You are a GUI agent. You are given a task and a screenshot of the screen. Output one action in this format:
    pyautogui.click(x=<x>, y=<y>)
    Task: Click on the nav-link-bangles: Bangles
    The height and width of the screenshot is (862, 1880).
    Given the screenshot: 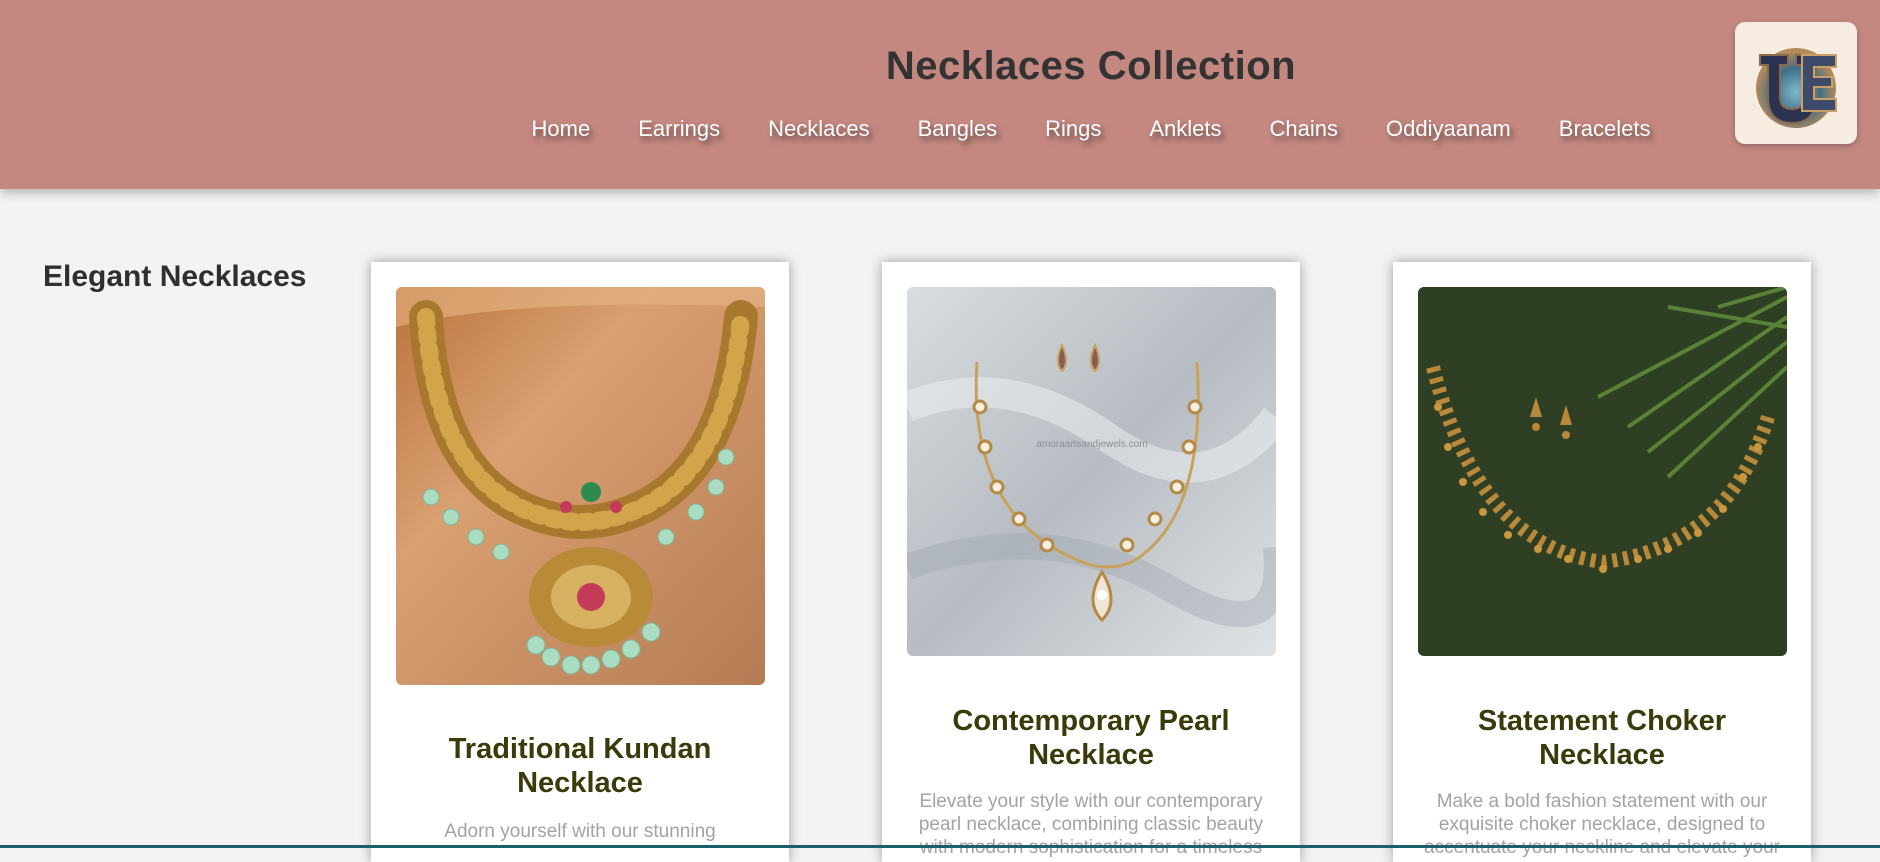 What is the action you would take?
    pyautogui.click(x=958, y=129)
    